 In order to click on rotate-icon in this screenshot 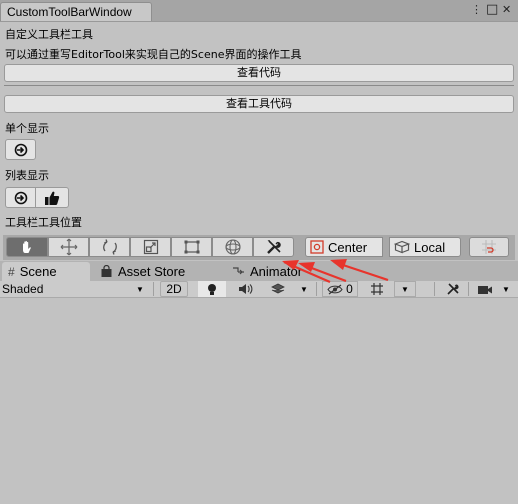, I will do `click(109, 247)`.